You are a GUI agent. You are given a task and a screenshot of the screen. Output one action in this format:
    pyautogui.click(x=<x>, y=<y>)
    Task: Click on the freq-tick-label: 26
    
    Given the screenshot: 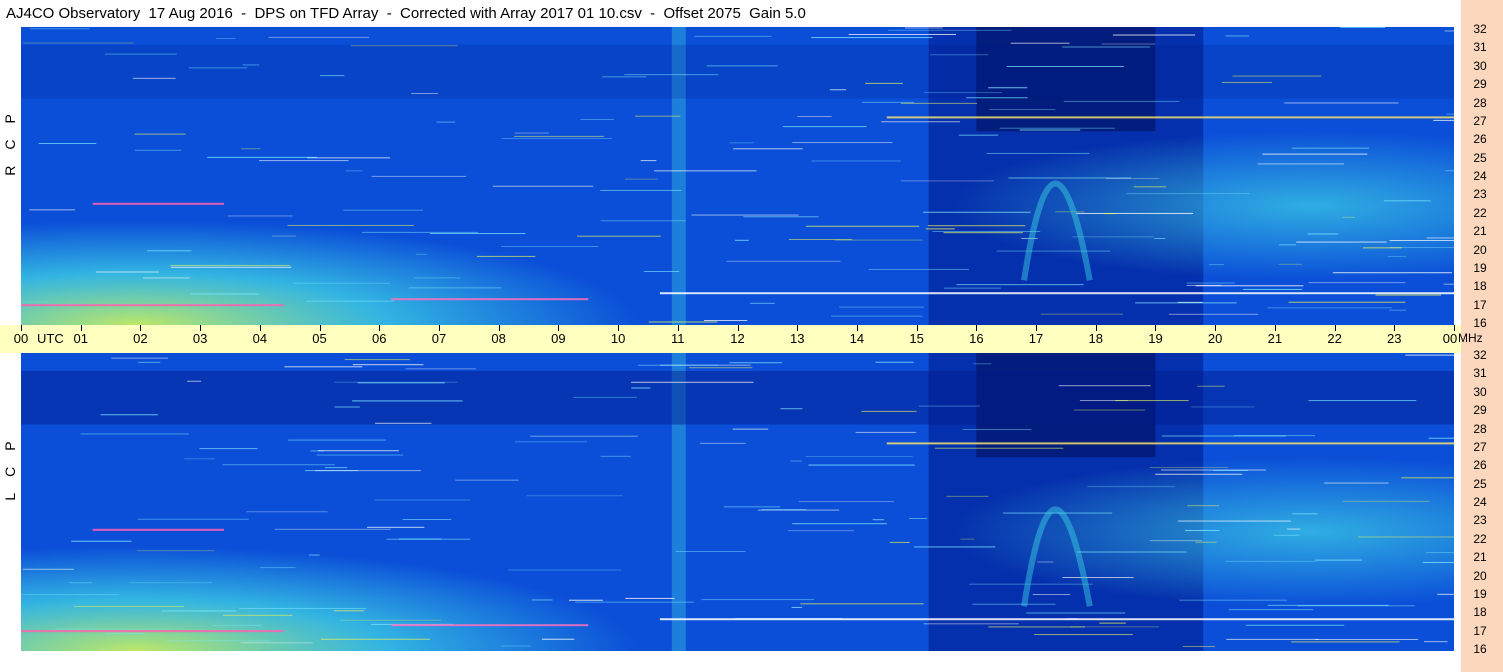 What is the action you would take?
    pyautogui.click(x=1480, y=139)
    